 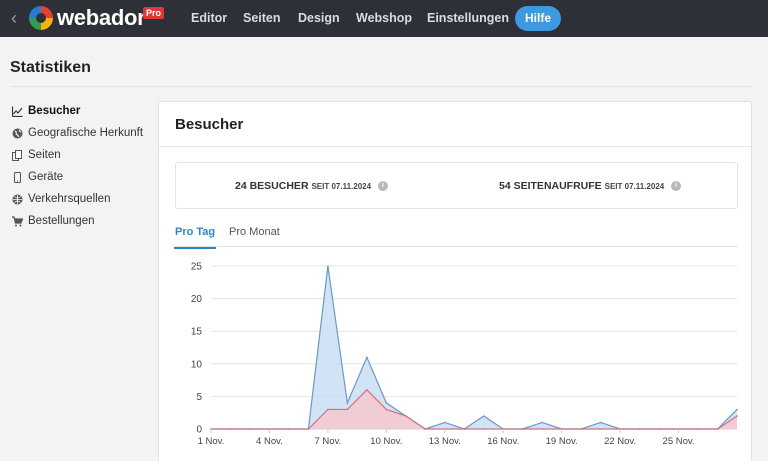 What do you see at coordinates (197, 267) in the screenshot?
I see `y-tick-label: 25` at bounding box center [197, 267].